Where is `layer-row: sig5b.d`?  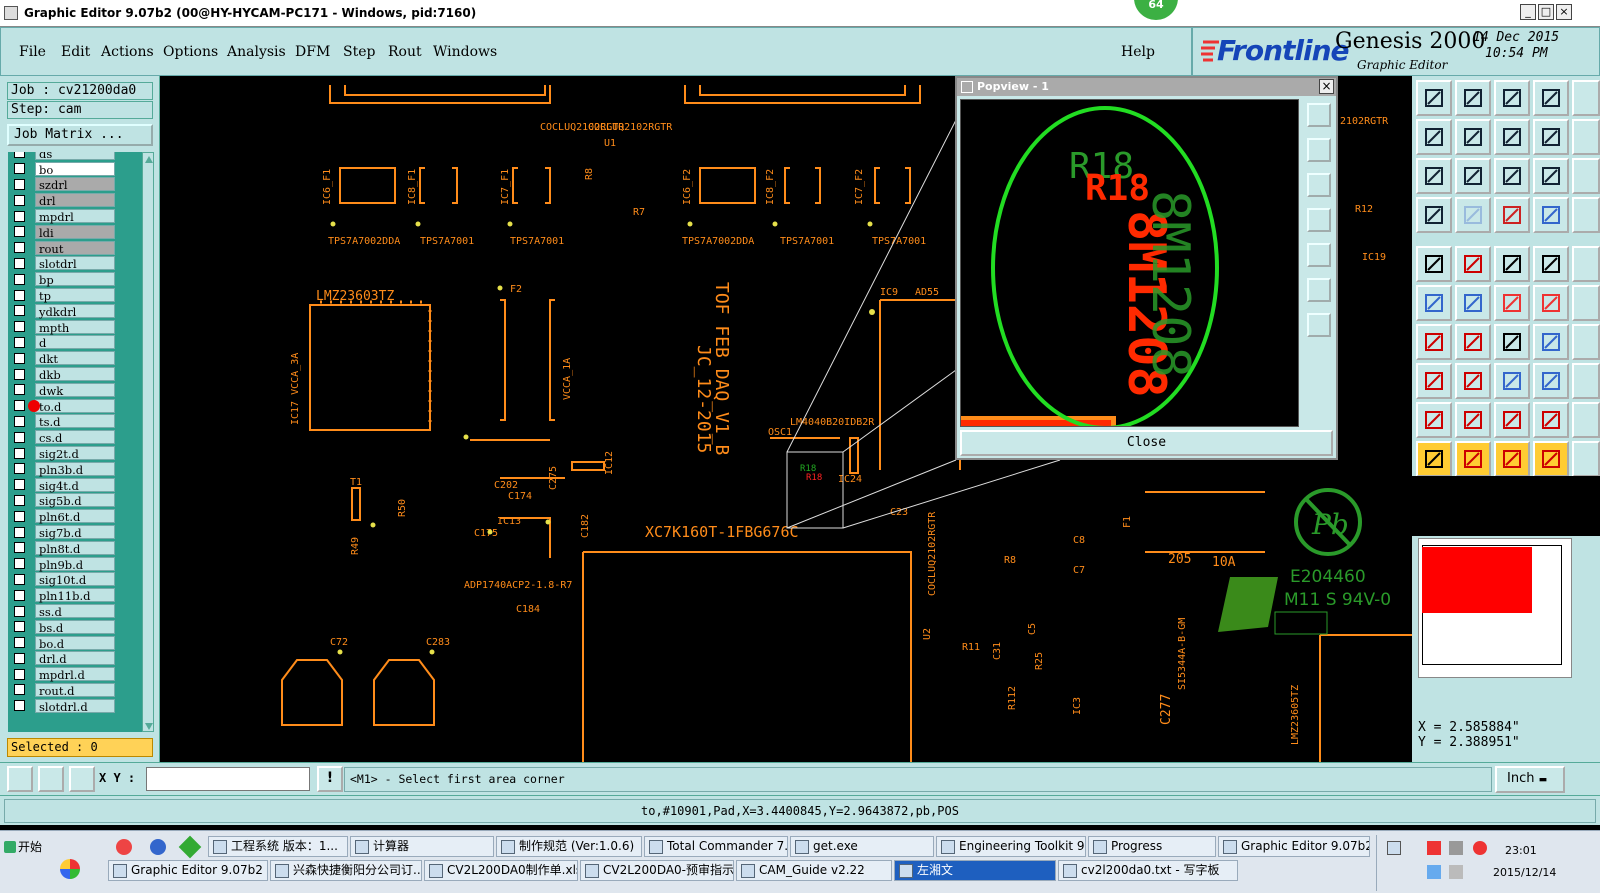 layer-row: sig5b.d is located at coordinates (75, 500).